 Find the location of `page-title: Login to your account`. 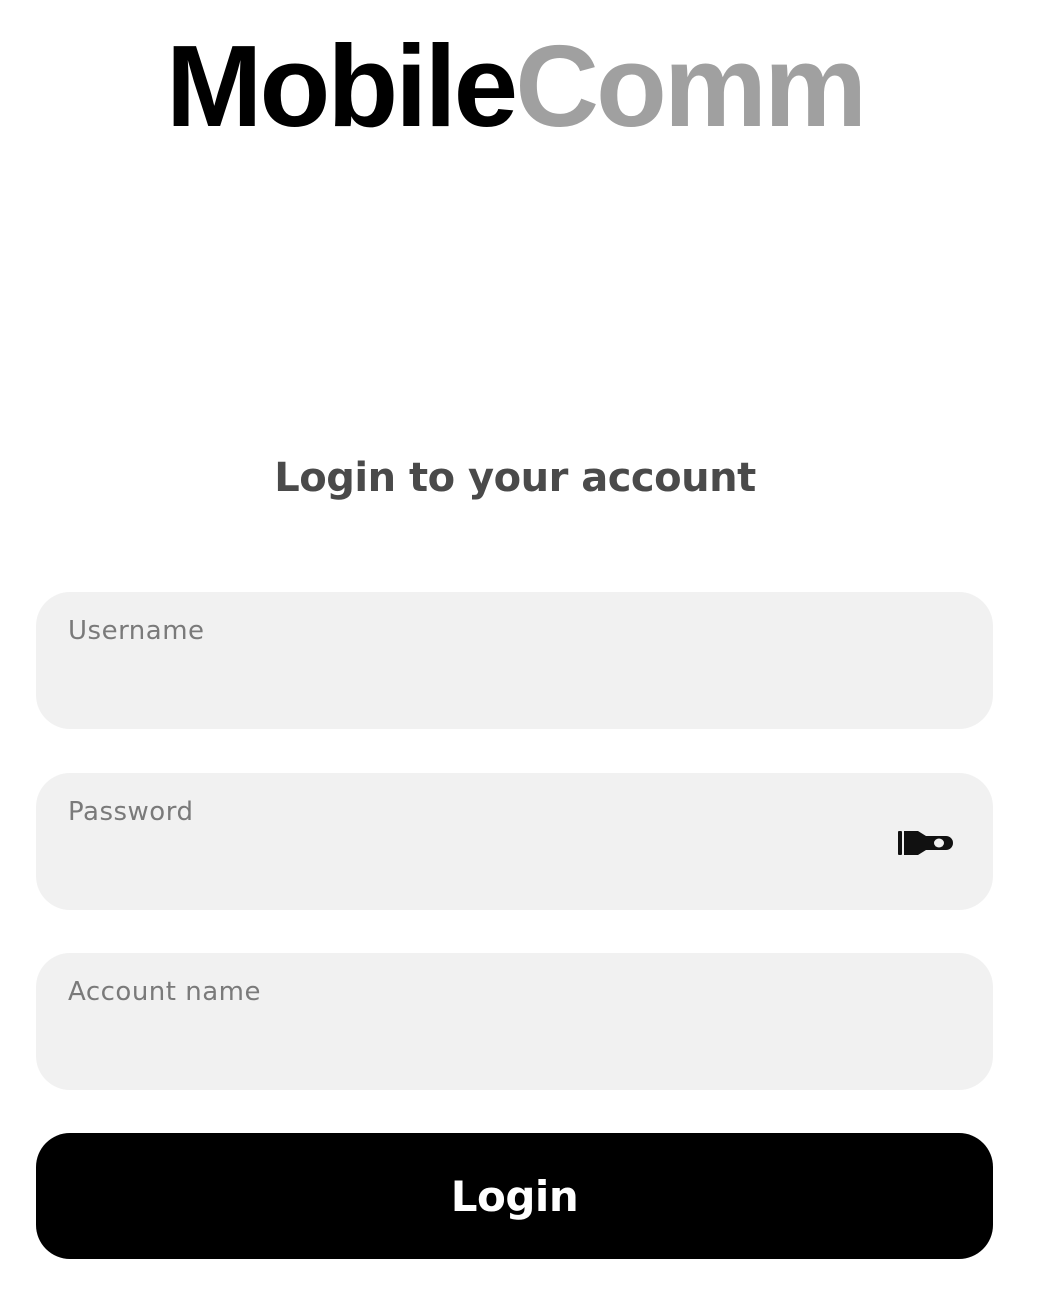

page-title: Login to your account is located at coordinates (515, 478).